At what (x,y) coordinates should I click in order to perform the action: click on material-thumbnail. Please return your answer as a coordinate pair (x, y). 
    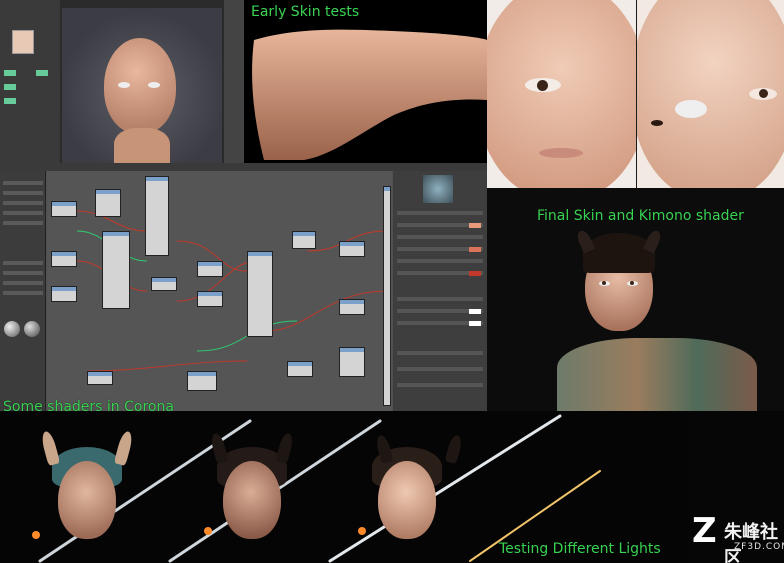
    Looking at the image, I should click on (23, 42).